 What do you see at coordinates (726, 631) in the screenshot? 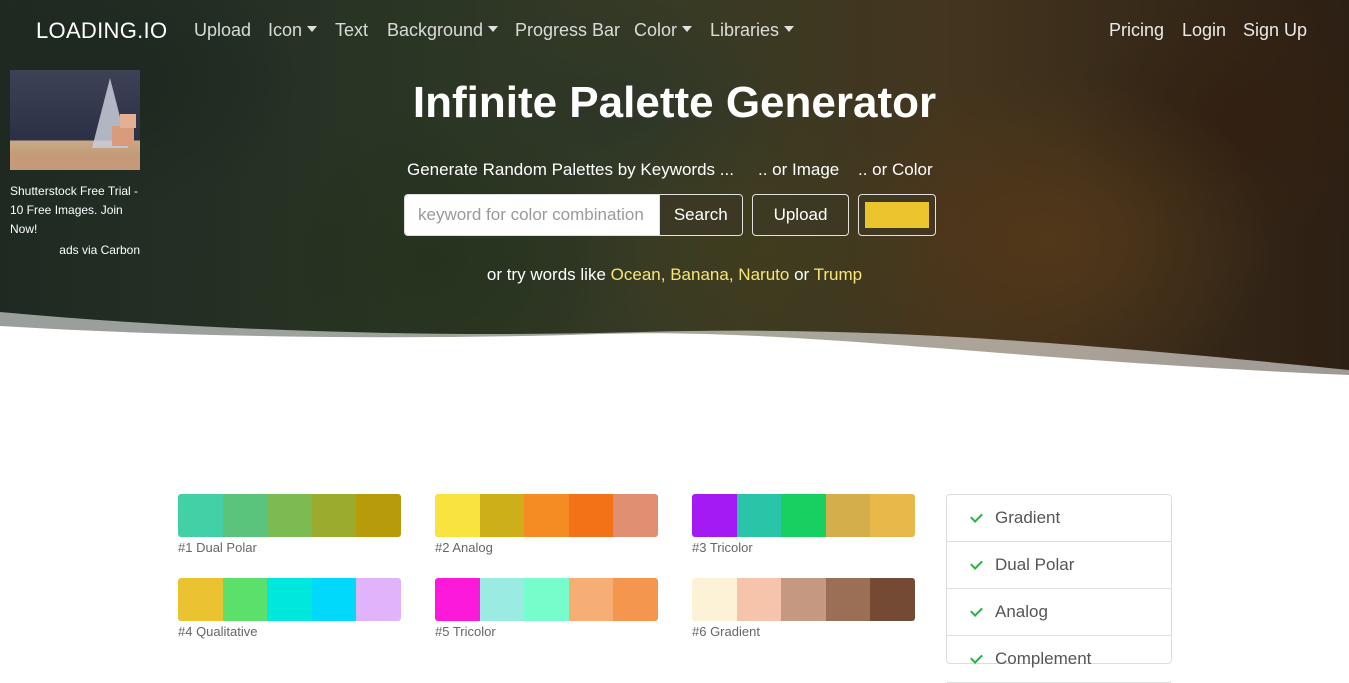
I see `palette-label: #6 Gradient` at bounding box center [726, 631].